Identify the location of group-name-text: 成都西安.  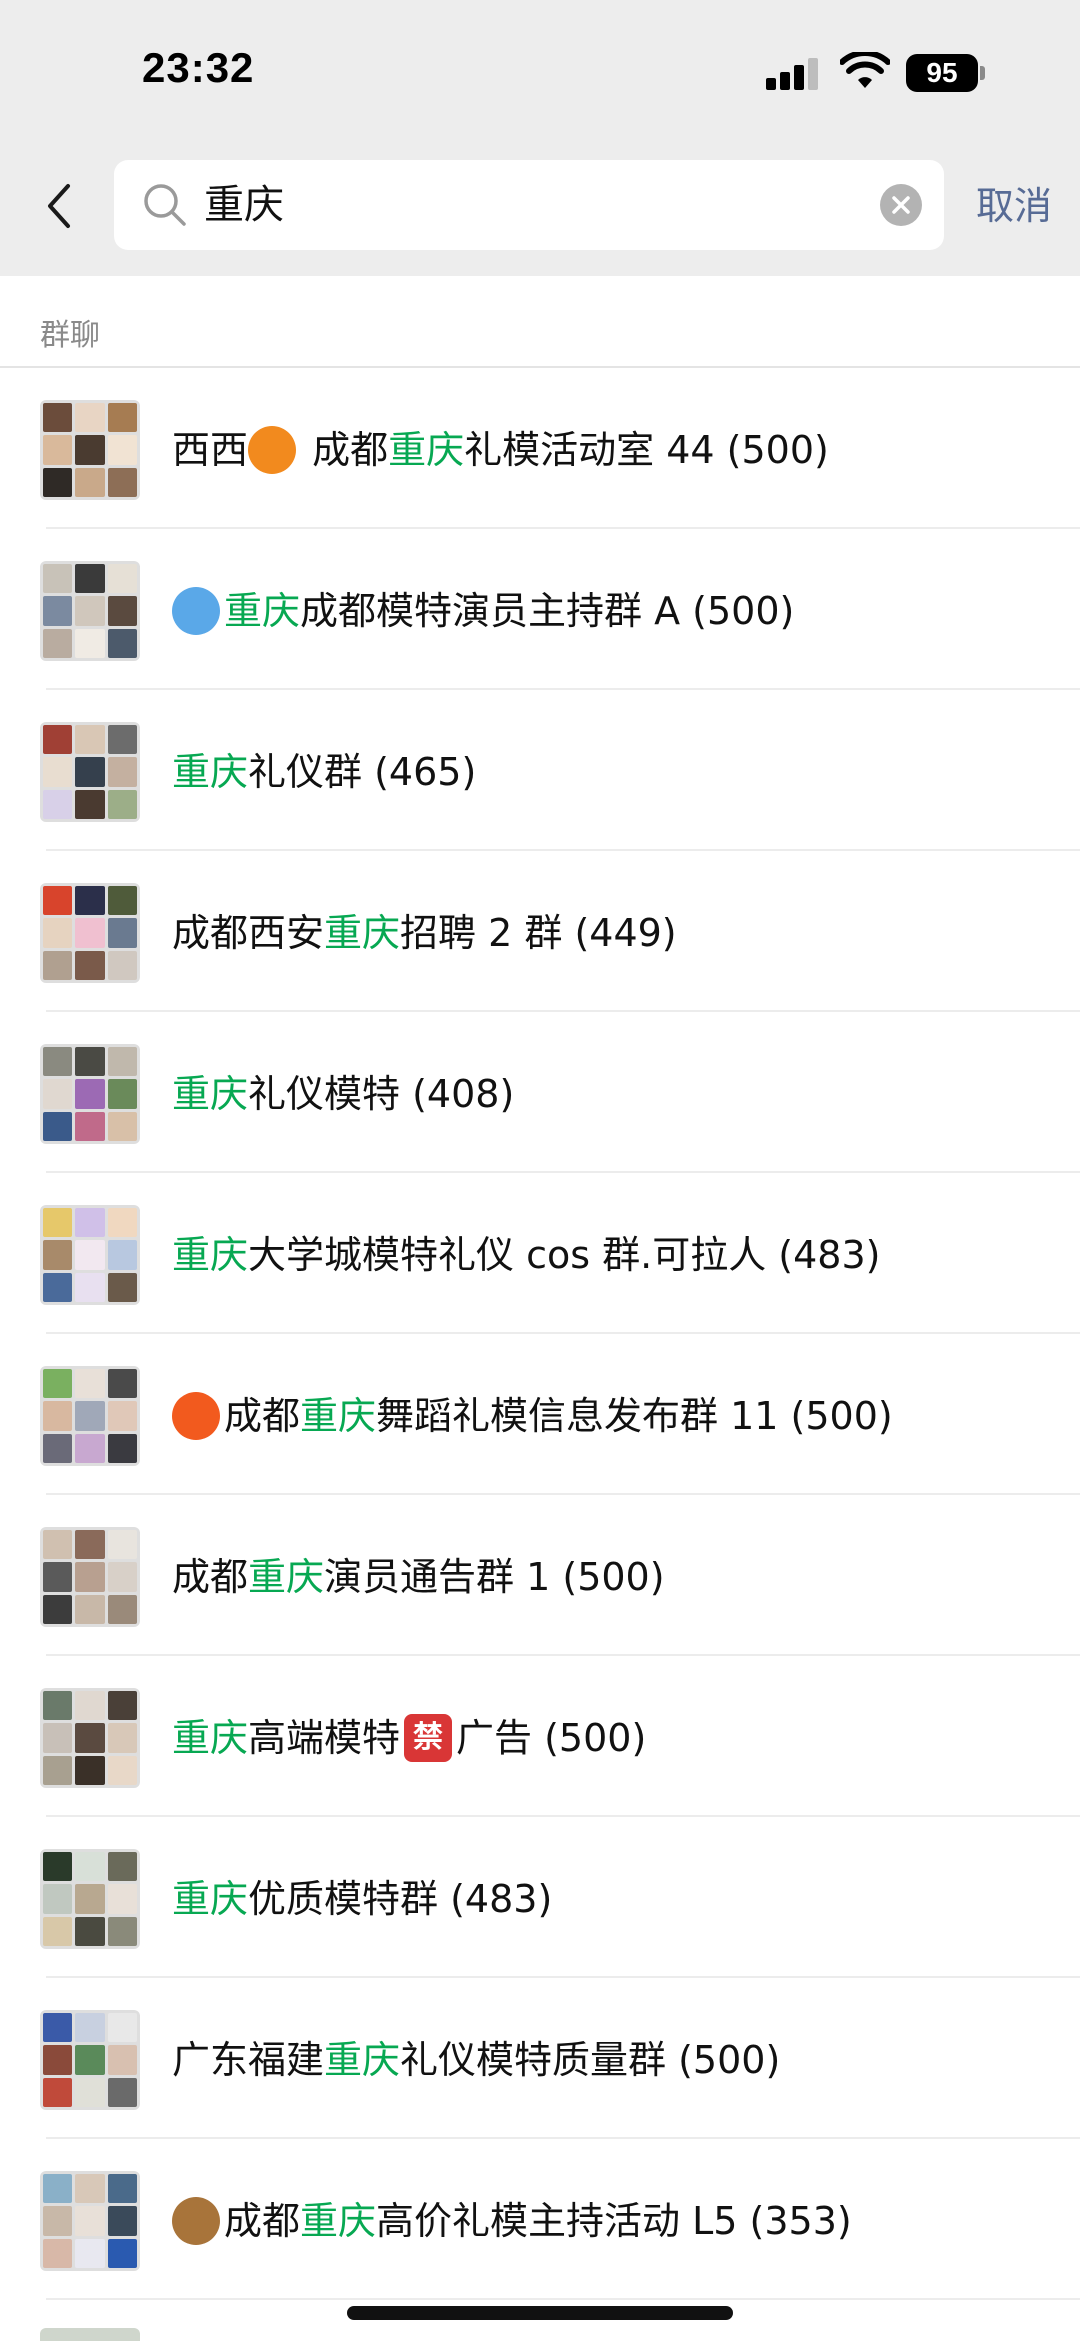
(248, 933).